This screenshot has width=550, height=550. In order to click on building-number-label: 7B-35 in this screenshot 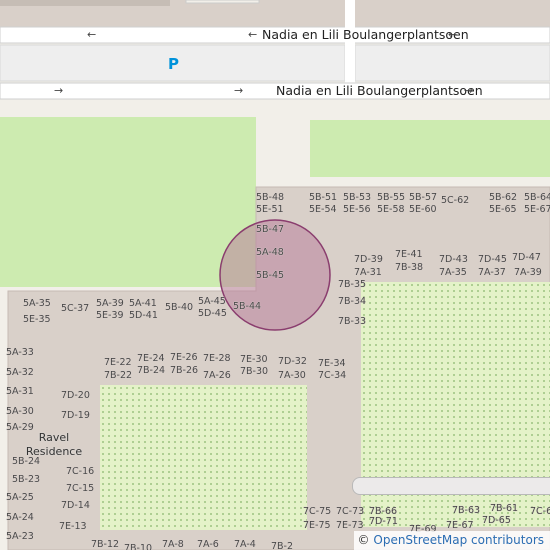, I will do `click(352, 284)`.